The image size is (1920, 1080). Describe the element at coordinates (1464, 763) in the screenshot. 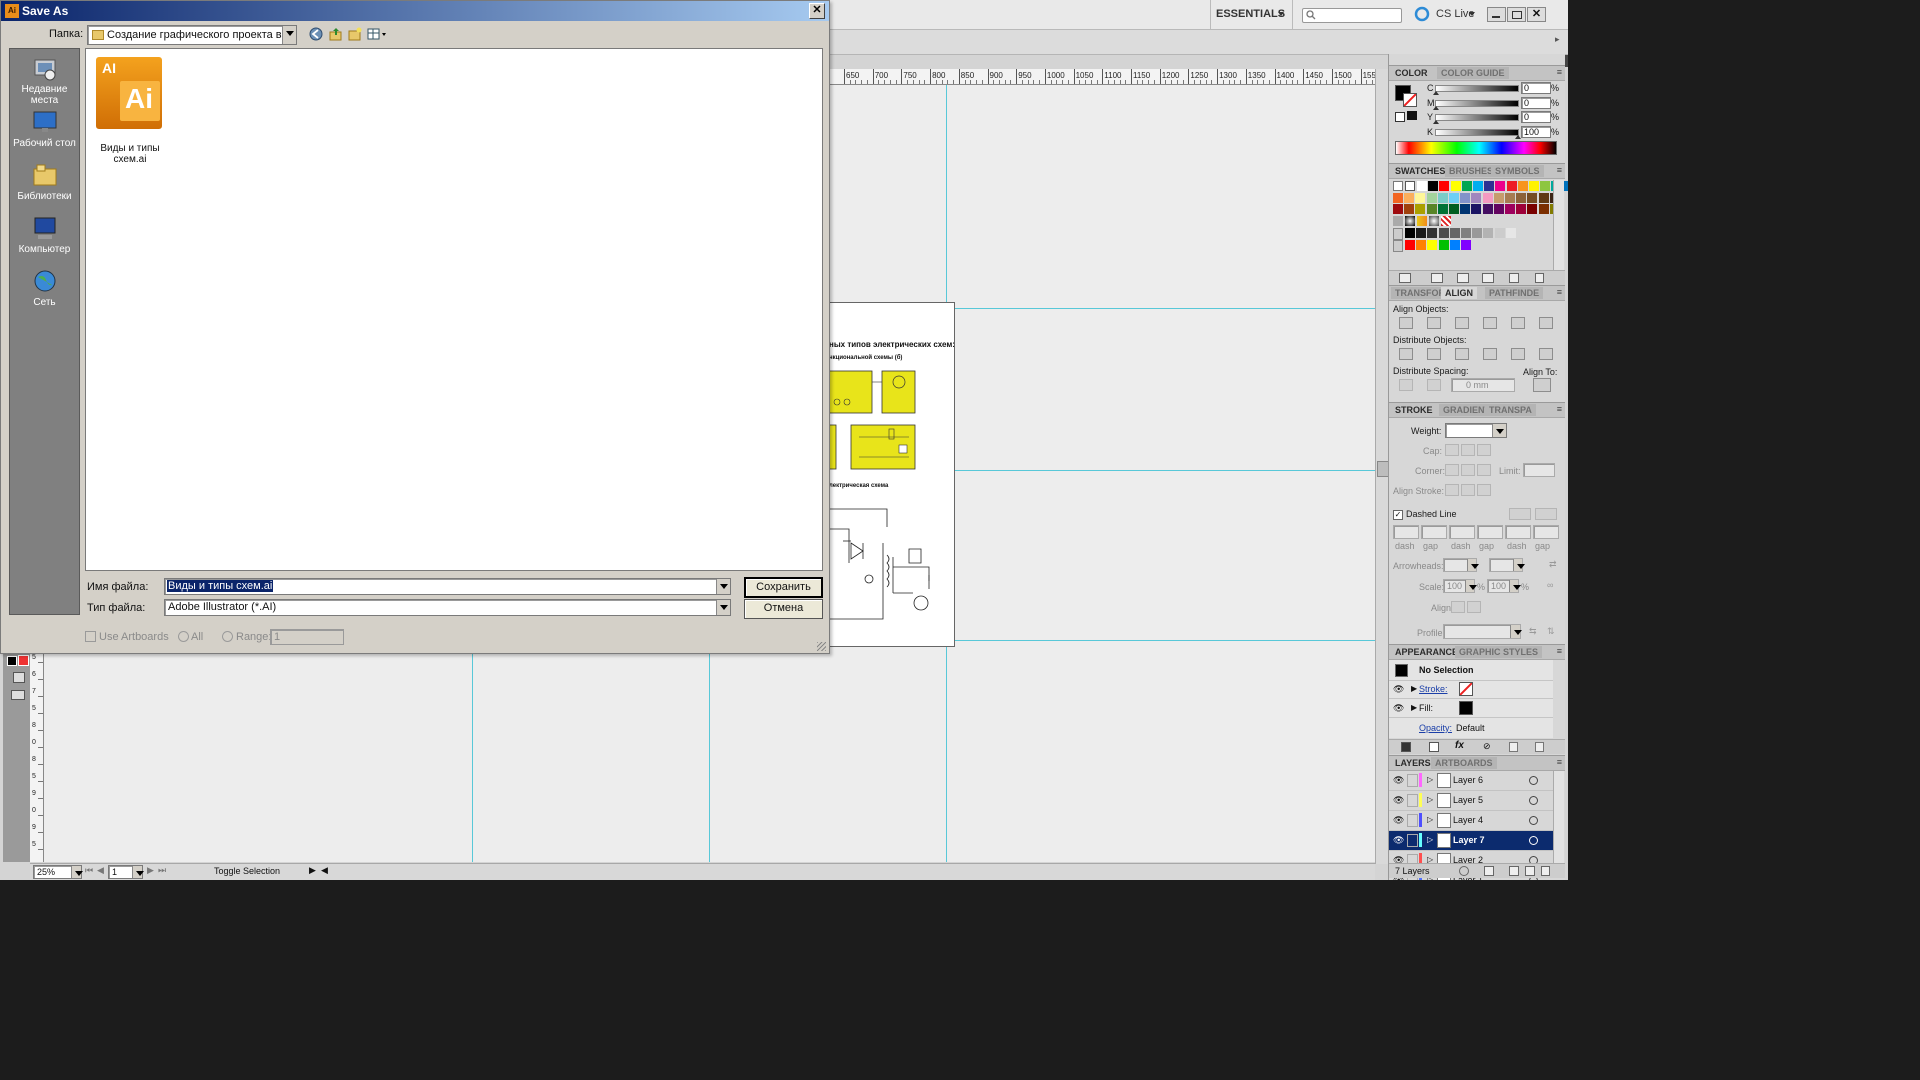

I see `tab-artboards: ARTBOARDS` at that location.